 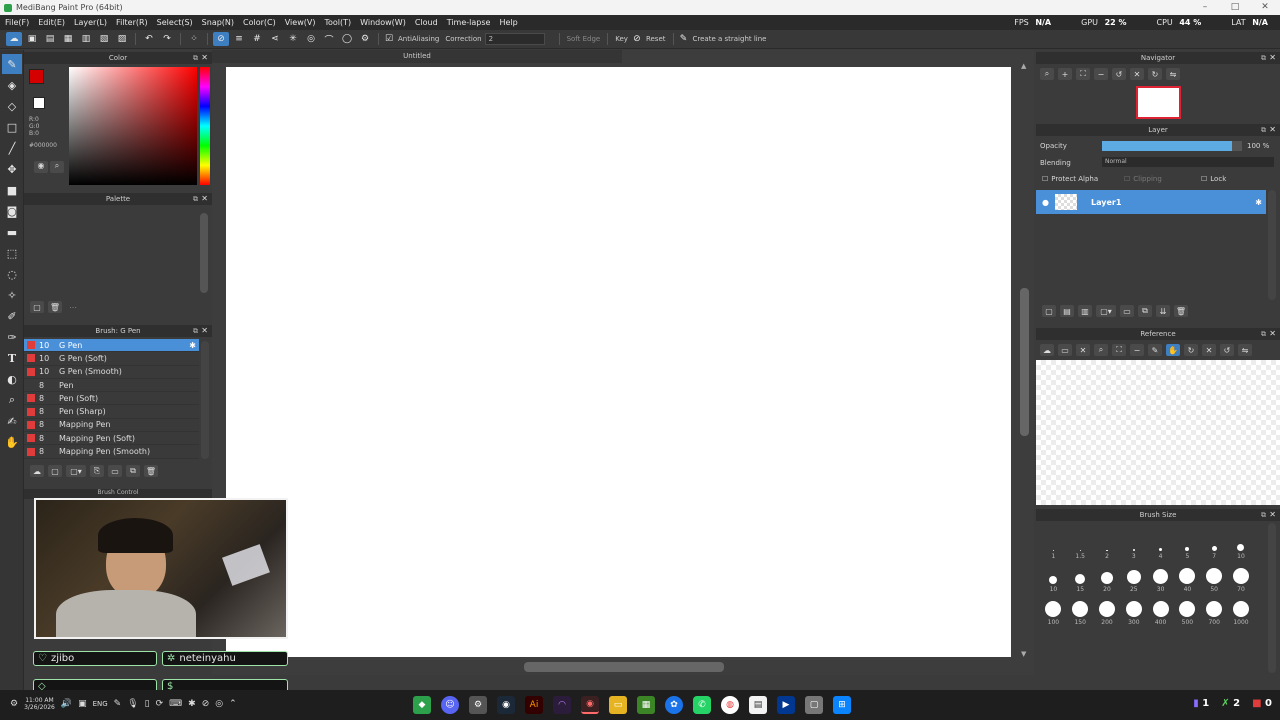 What do you see at coordinates (1070, 179) in the screenshot?
I see `protect-alpha-option: ☐ Protect Alpha` at bounding box center [1070, 179].